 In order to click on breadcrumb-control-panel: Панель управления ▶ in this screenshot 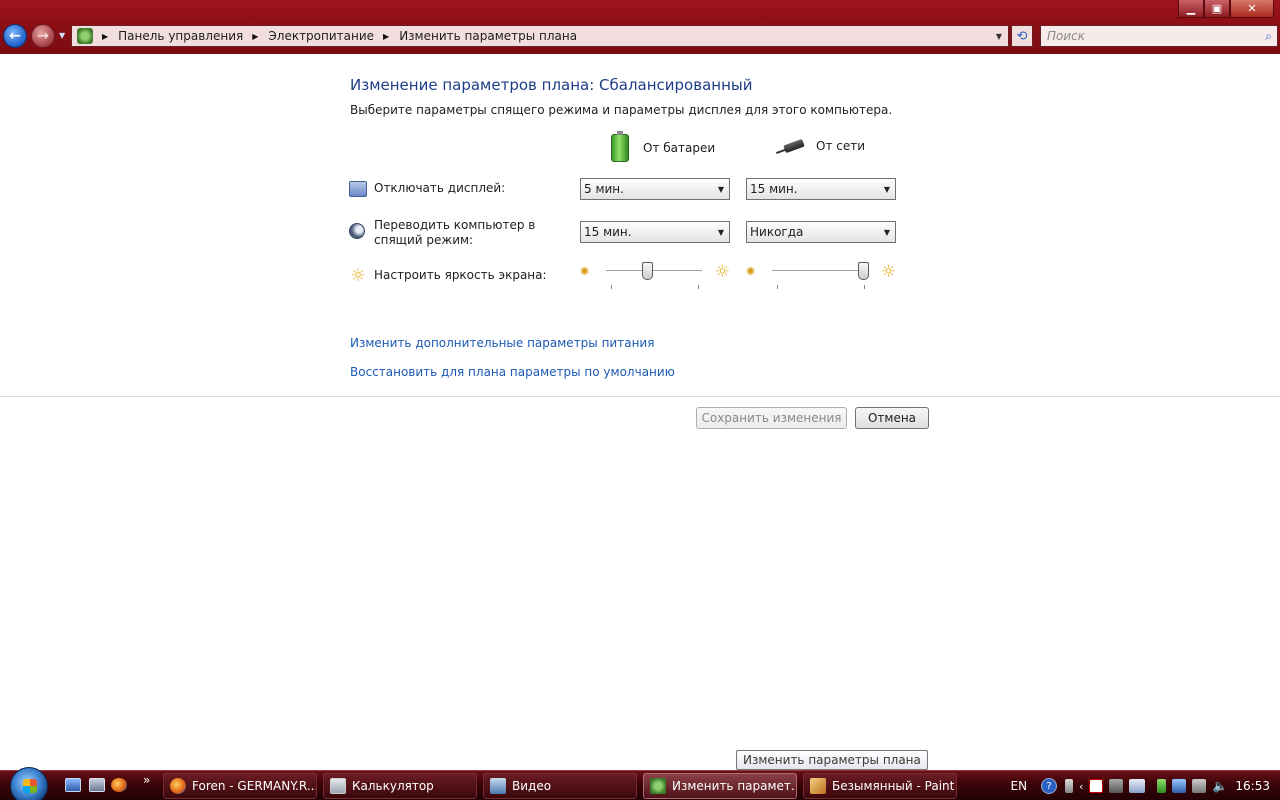, I will do `click(193, 36)`.